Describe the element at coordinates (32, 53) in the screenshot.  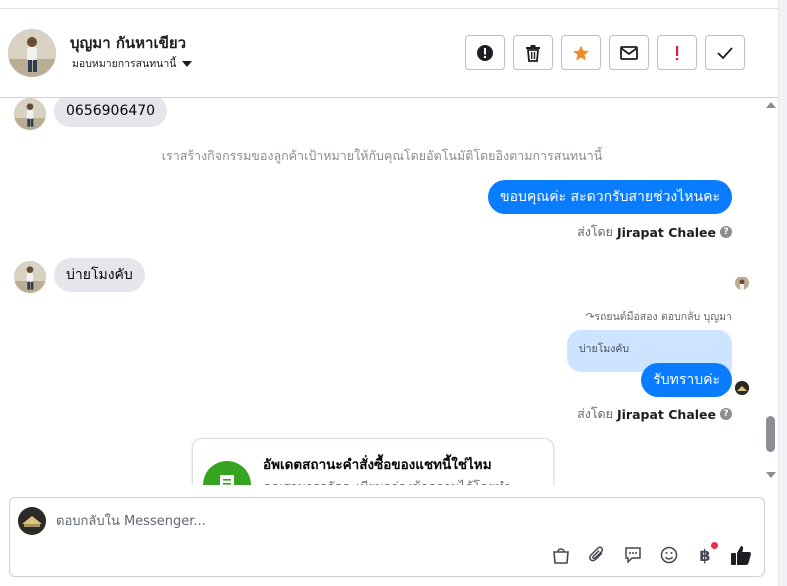
I see `contact-avatar` at that location.